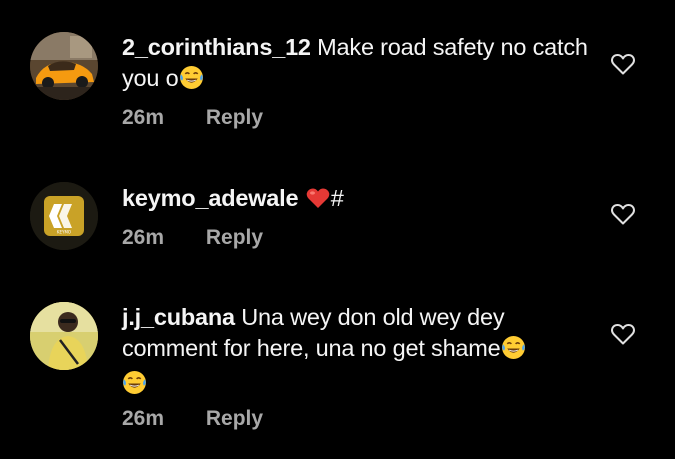  What do you see at coordinates (210, 198) in the screenshot?
I see `username: keymo_adewale` at bounding box center [210, 198].